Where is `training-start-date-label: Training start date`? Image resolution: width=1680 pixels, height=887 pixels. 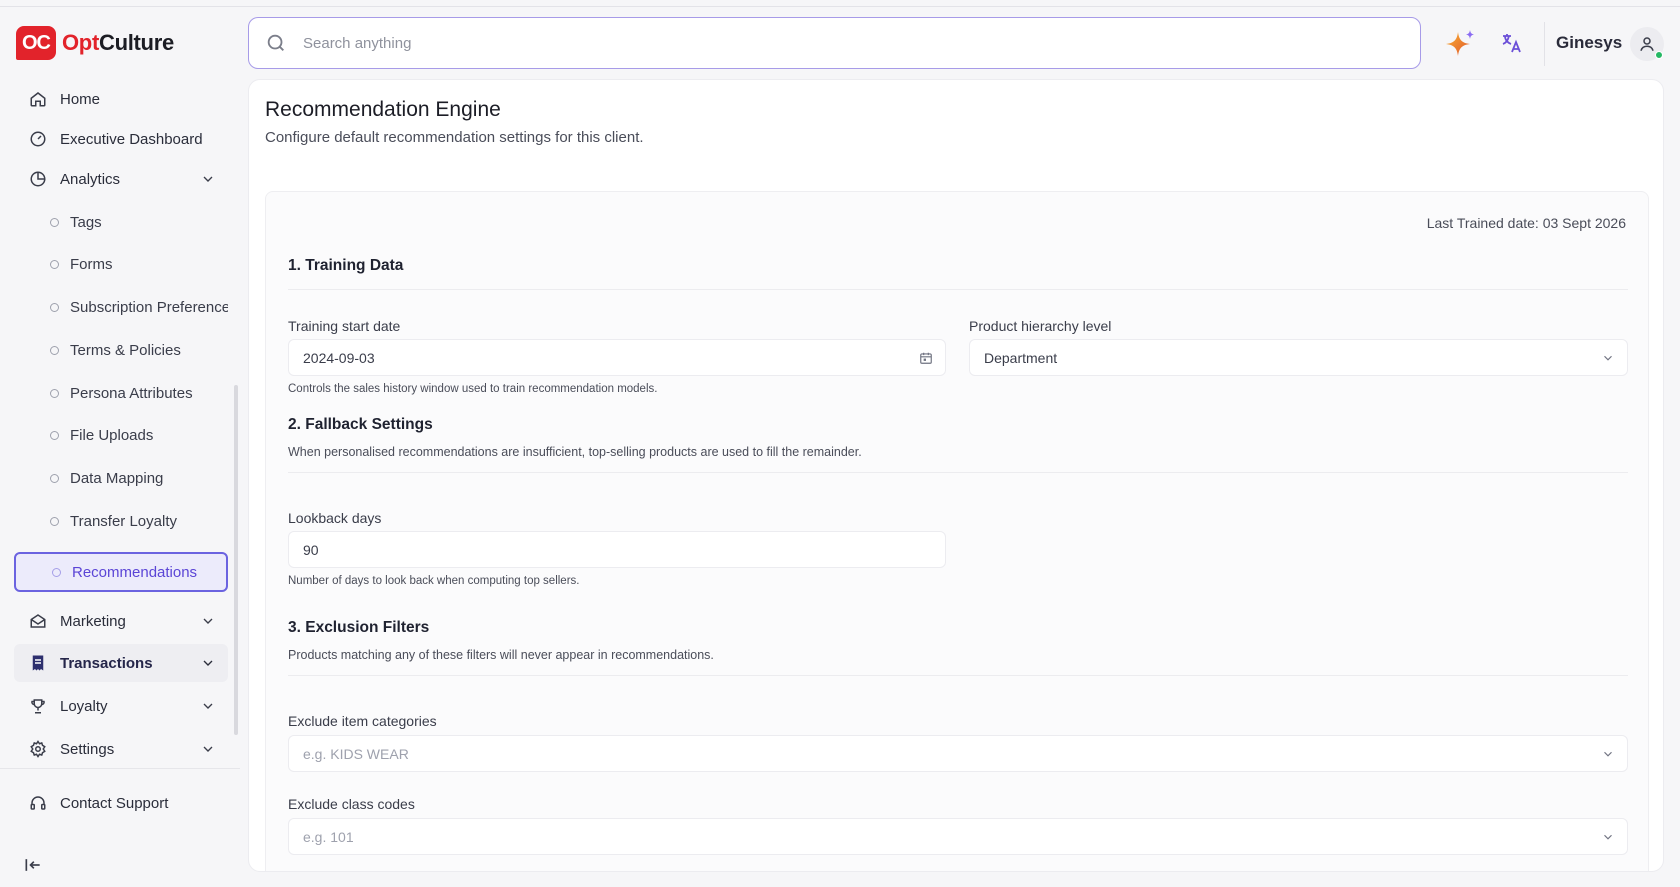 training-start-date-label: Training start date is located at coordinates (344, 326).